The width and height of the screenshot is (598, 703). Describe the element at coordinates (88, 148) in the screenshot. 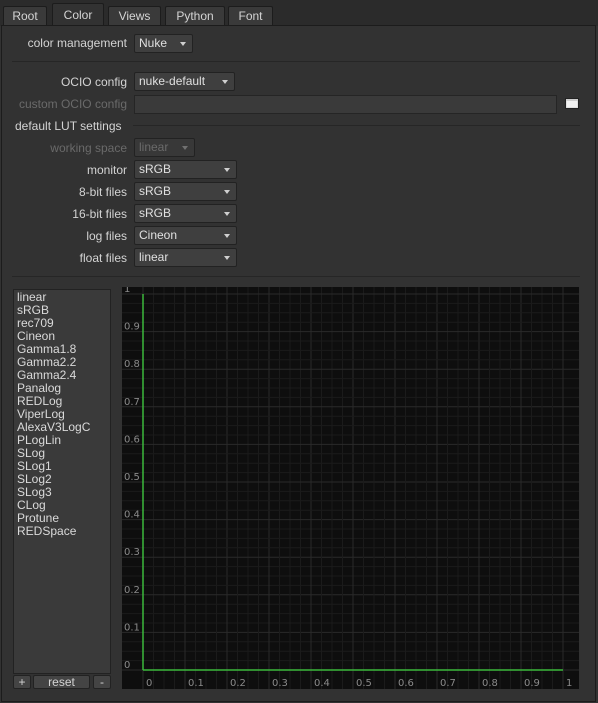

I see `working-space-label: working space` at that location.